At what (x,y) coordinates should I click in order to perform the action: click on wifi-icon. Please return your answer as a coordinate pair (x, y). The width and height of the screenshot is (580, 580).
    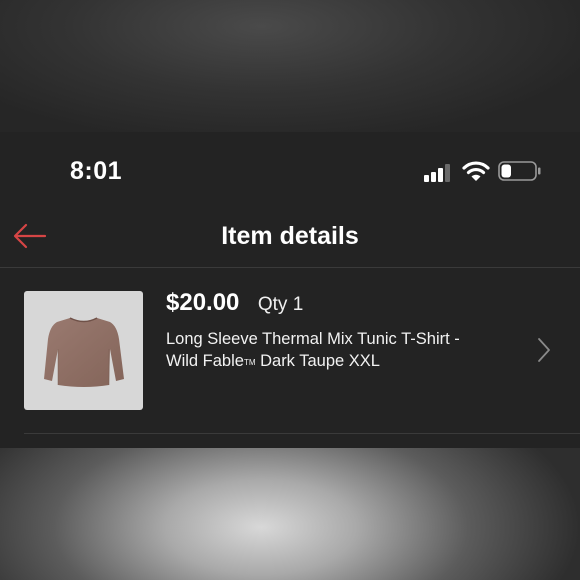
    Looking at the image, I should click on (476, 171).